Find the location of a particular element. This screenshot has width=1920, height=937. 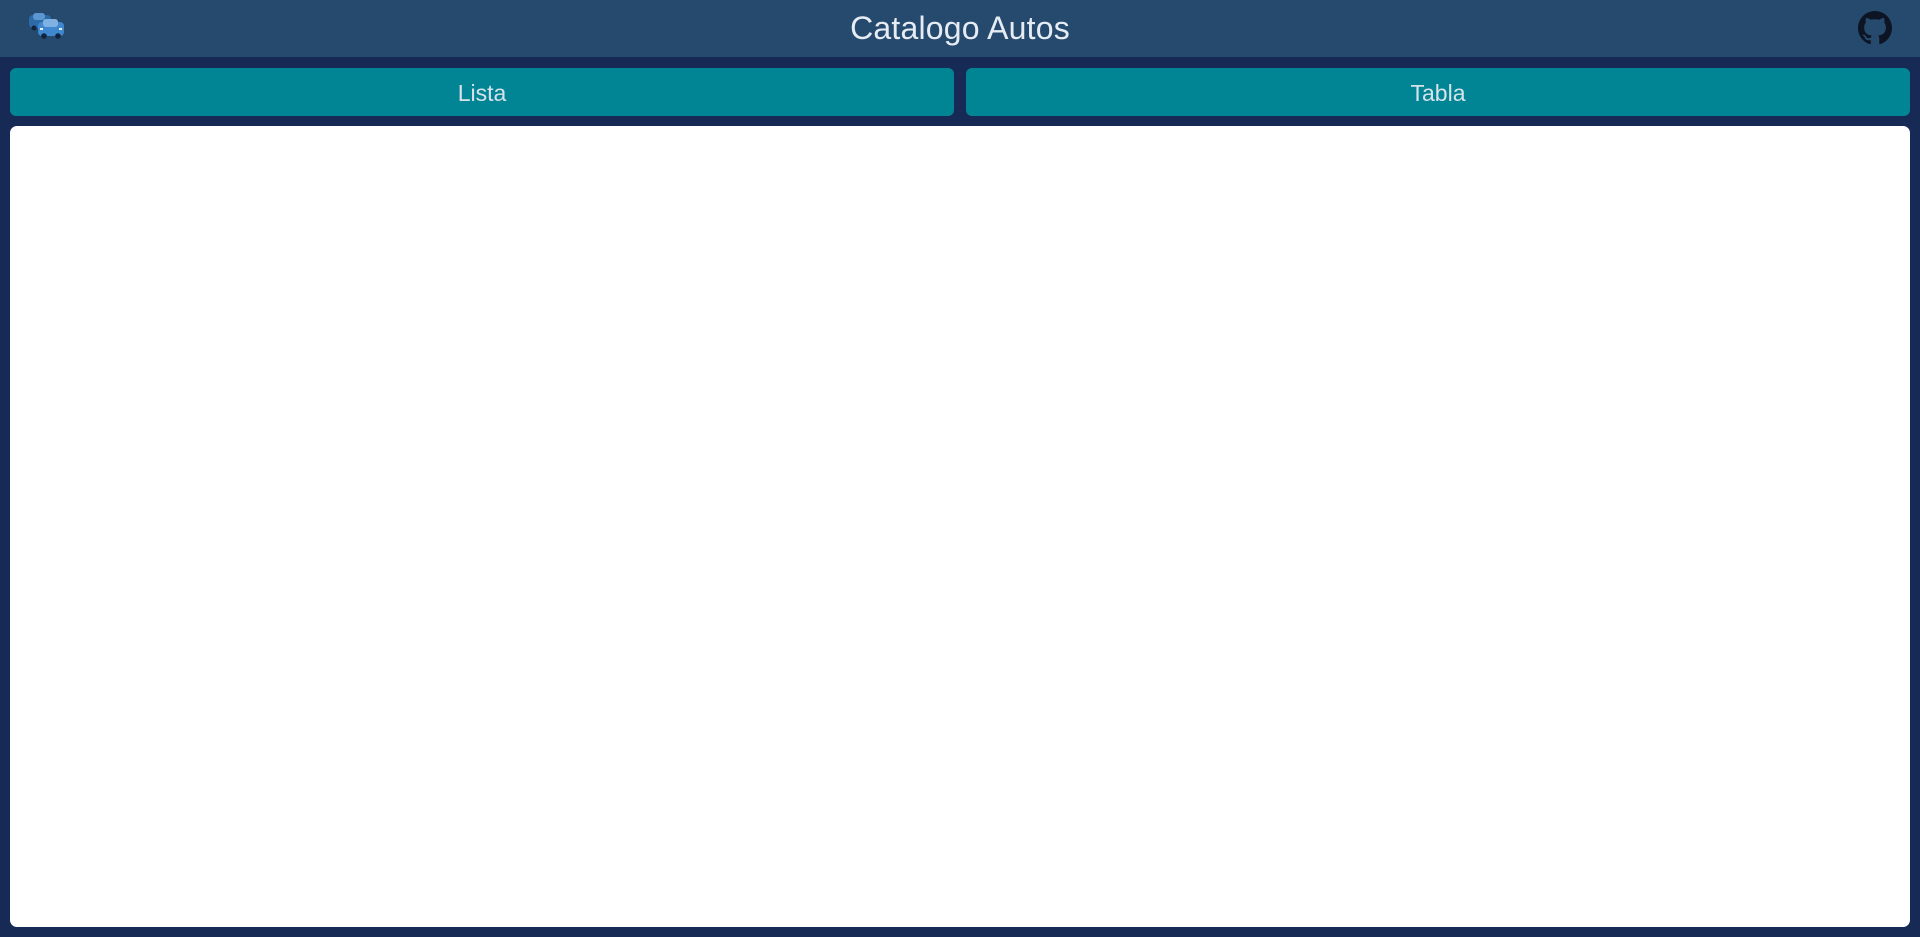

lista-button: Lista is located at coordinates (482, 92).